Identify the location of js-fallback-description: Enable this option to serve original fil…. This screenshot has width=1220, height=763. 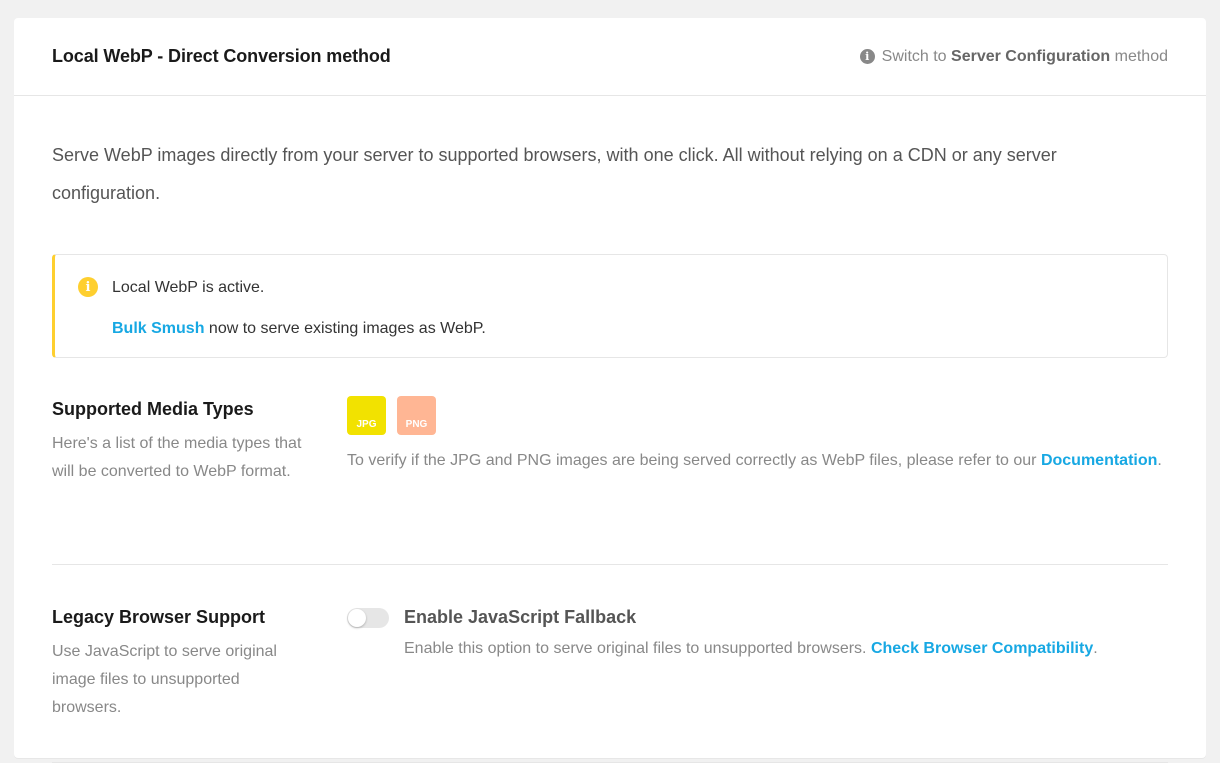
(751, 649).